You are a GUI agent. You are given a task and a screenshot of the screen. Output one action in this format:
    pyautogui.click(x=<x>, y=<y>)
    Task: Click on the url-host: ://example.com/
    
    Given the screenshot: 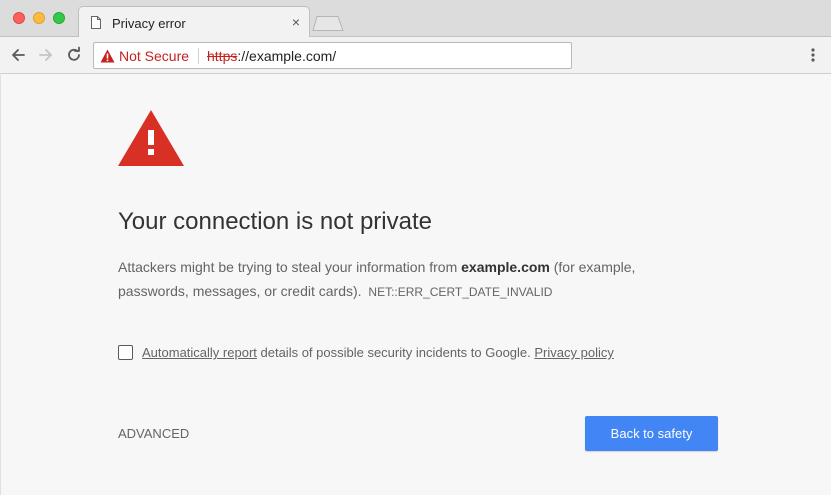 What is the action you would take?
    pyautogui.click(x=287, y=56)
    